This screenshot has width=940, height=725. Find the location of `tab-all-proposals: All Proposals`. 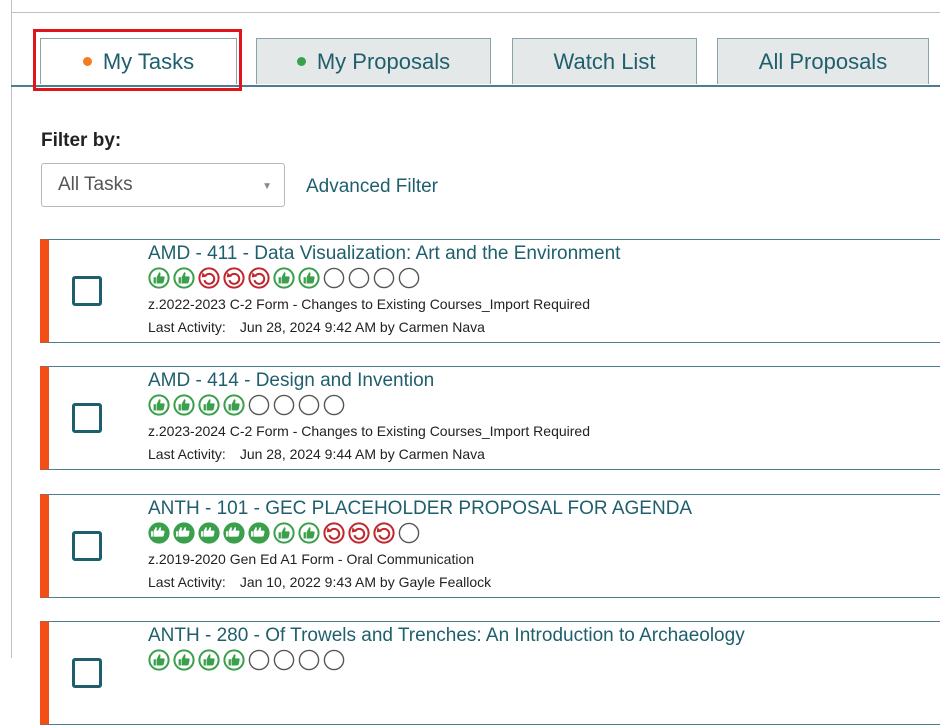

tab-all-proposals: All Proposals is located at coordinates (823, 61).